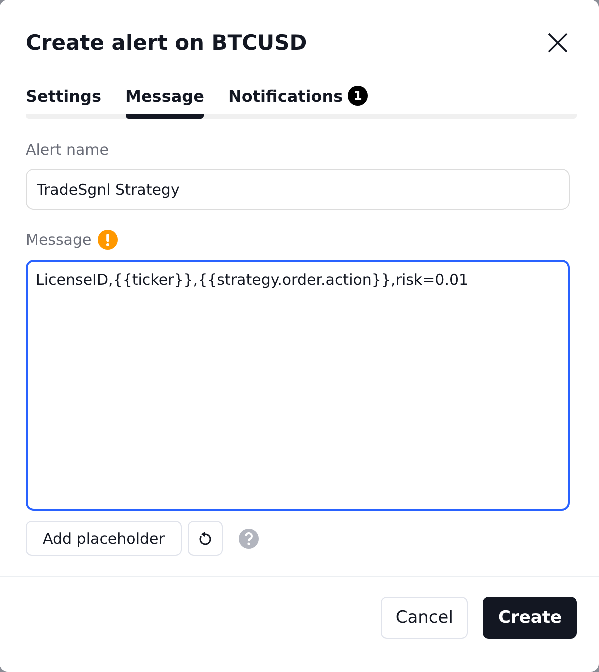  I want to click on close-icon, so click(558, 43).